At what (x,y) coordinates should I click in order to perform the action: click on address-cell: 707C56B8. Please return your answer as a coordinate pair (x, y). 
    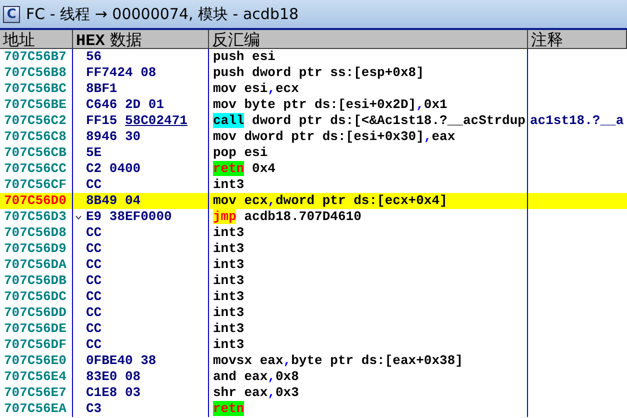
    Looking at the image, I should click on (36, 73).